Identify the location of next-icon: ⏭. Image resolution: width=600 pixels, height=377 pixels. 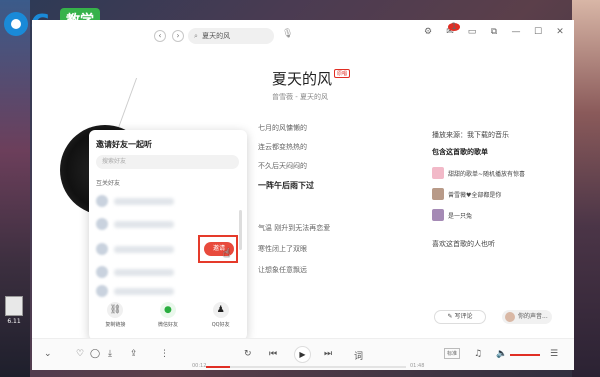
(328, 354).